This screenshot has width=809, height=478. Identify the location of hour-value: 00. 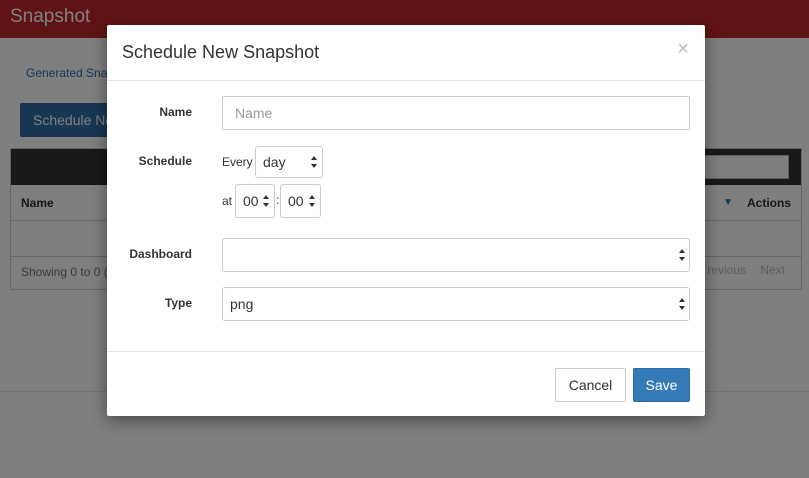
(251, 201).